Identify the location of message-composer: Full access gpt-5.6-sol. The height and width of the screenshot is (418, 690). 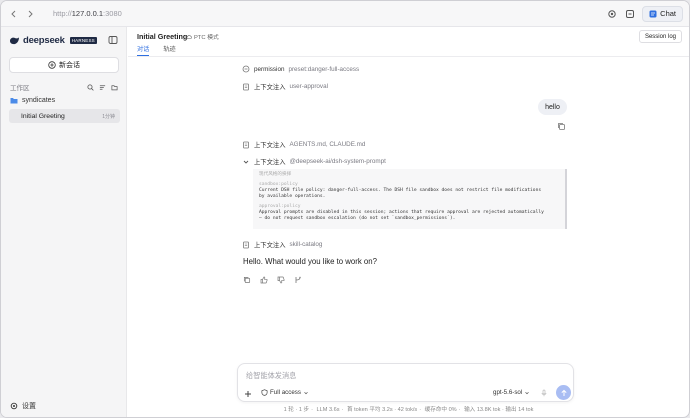
(405, 382).